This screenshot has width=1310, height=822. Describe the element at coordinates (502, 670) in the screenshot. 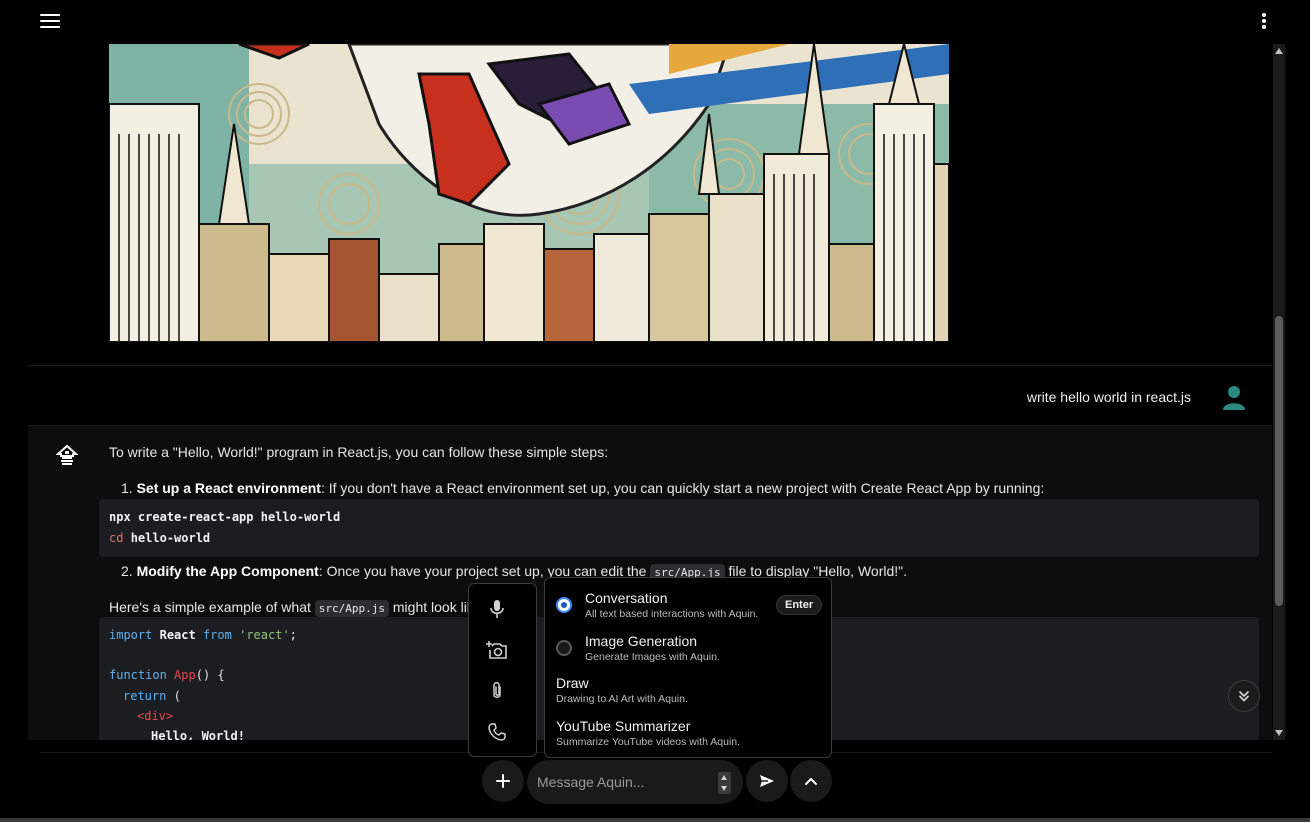

I see `tools-popover` at that location.